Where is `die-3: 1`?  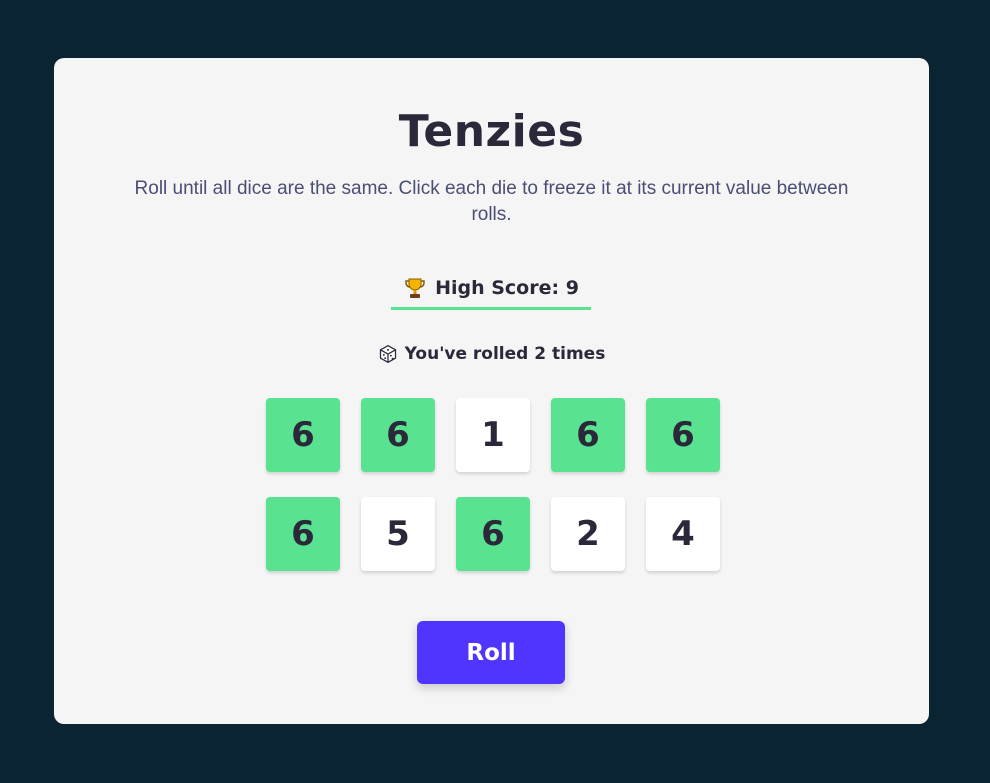
die-3: 1 is located at coordinates (493, 435).